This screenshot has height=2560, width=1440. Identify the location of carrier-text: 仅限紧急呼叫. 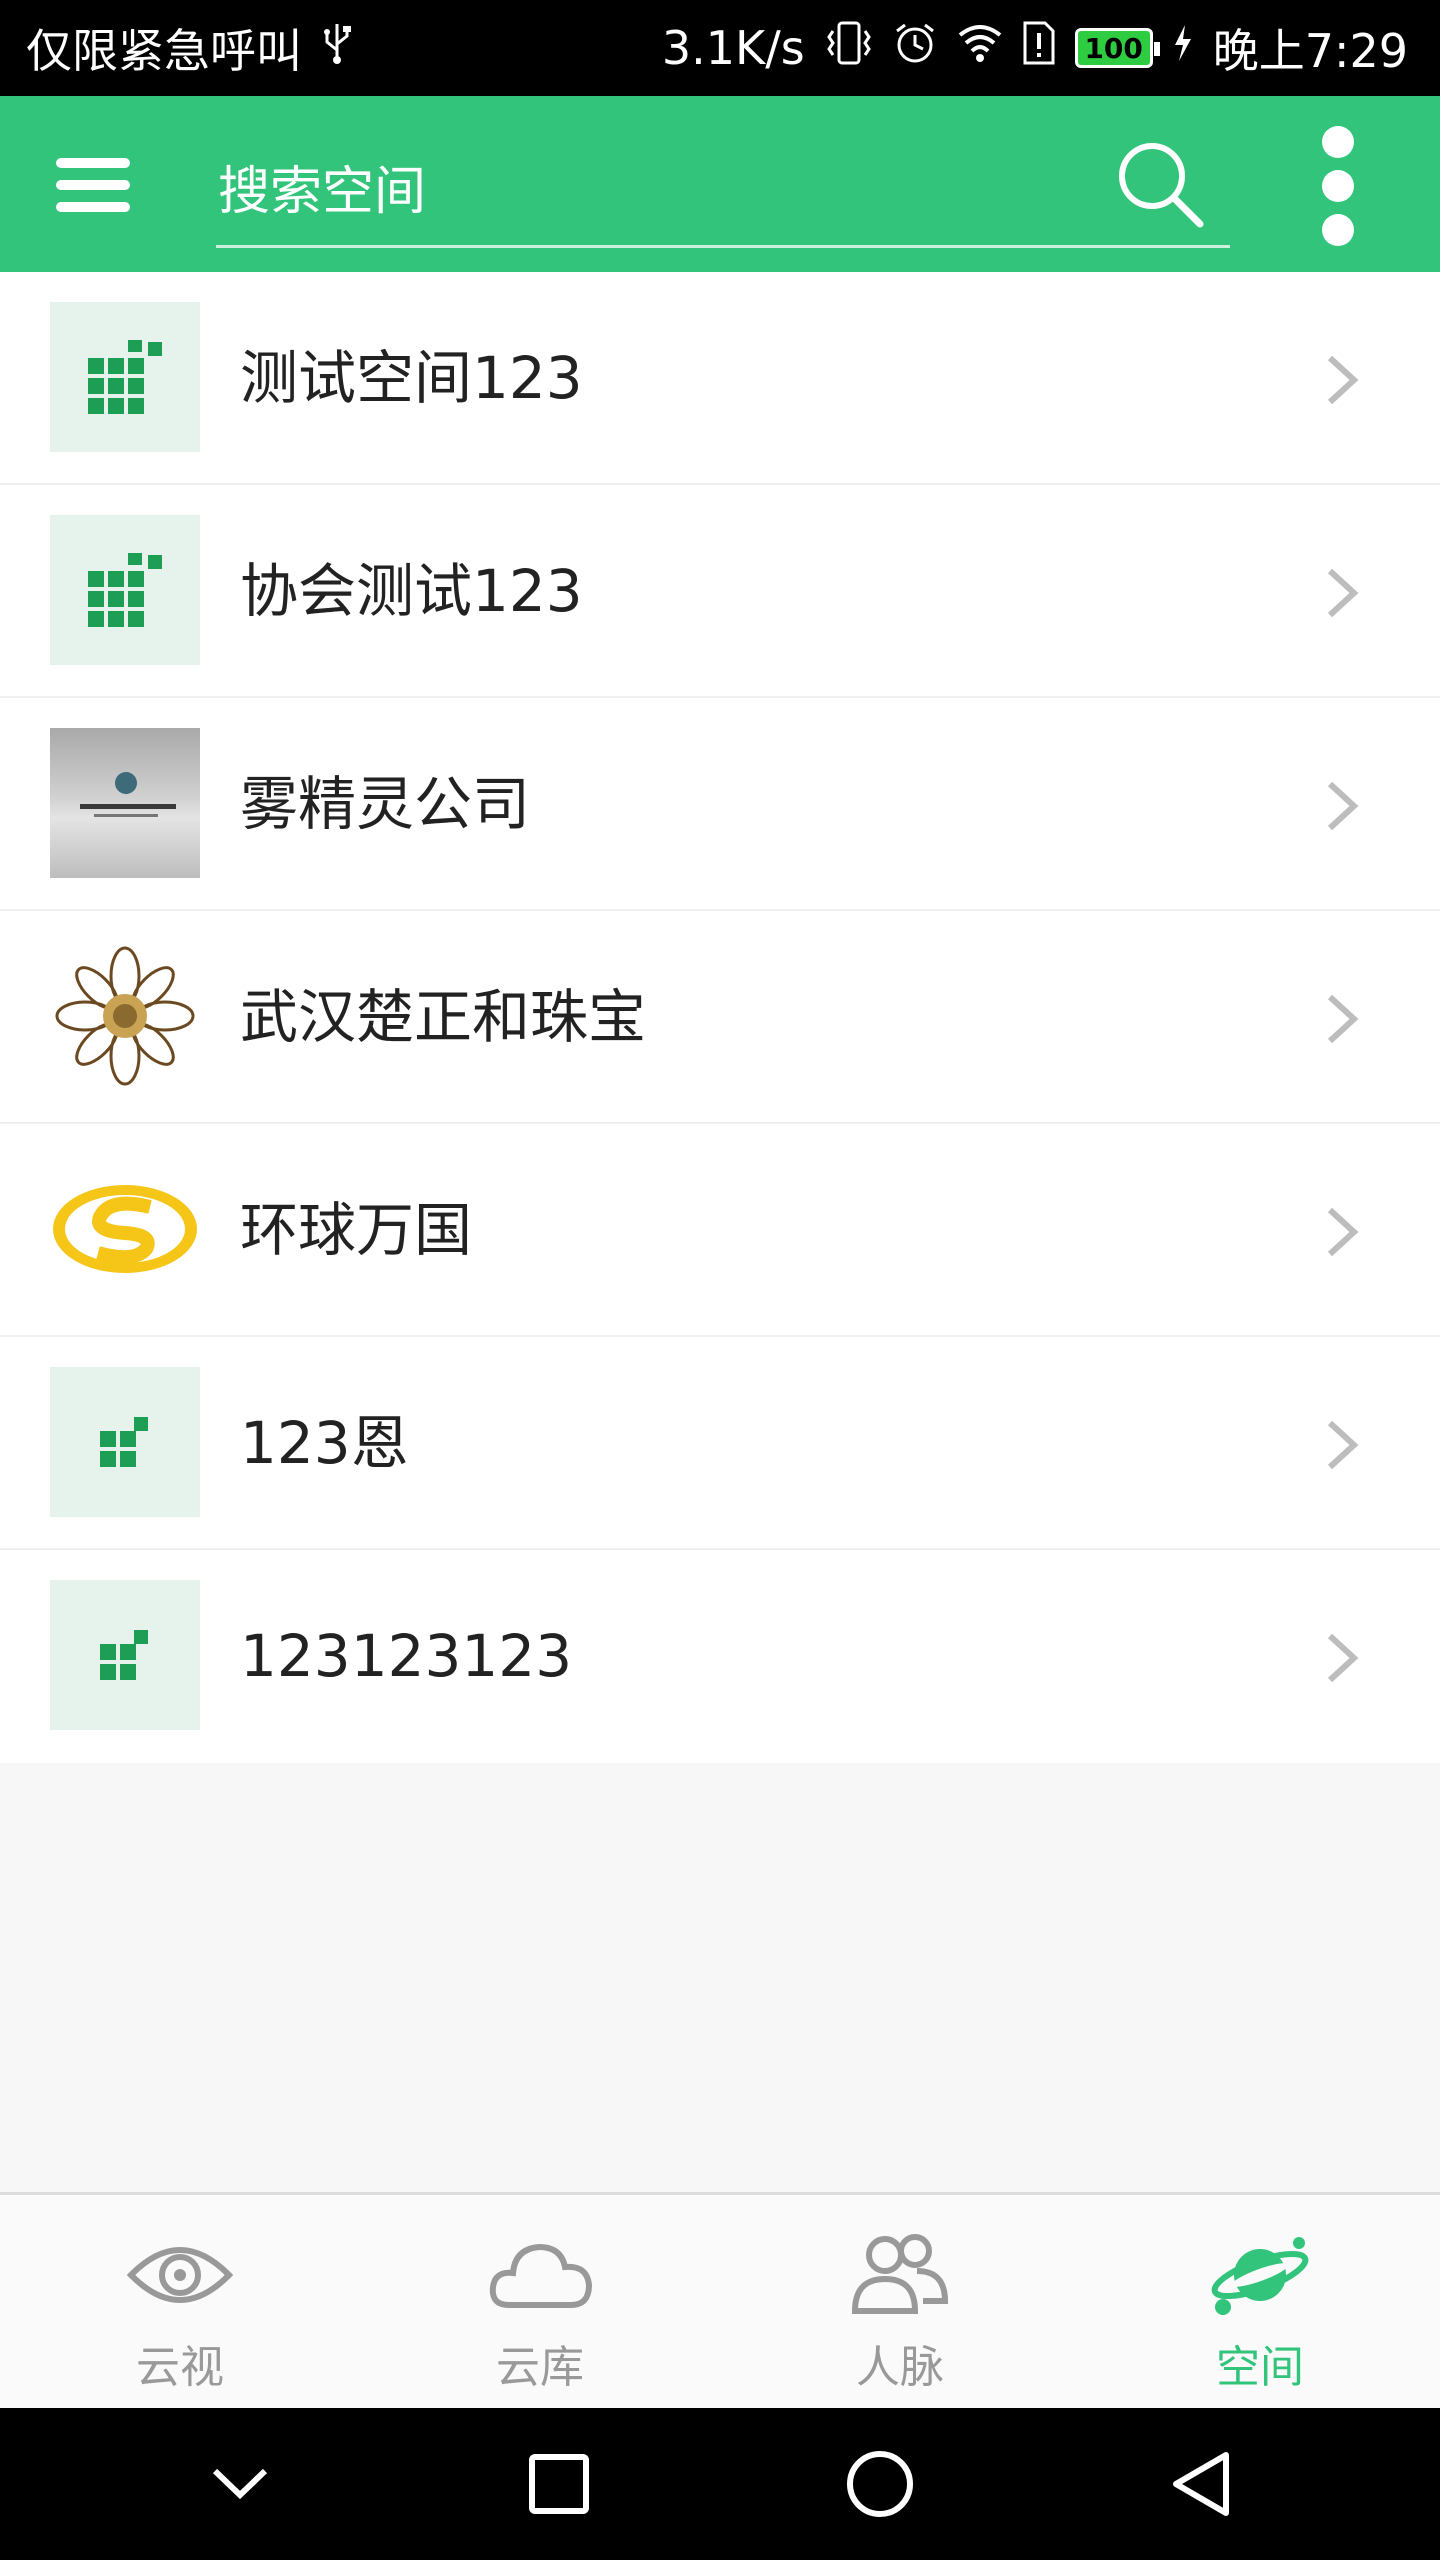
(164, 51).